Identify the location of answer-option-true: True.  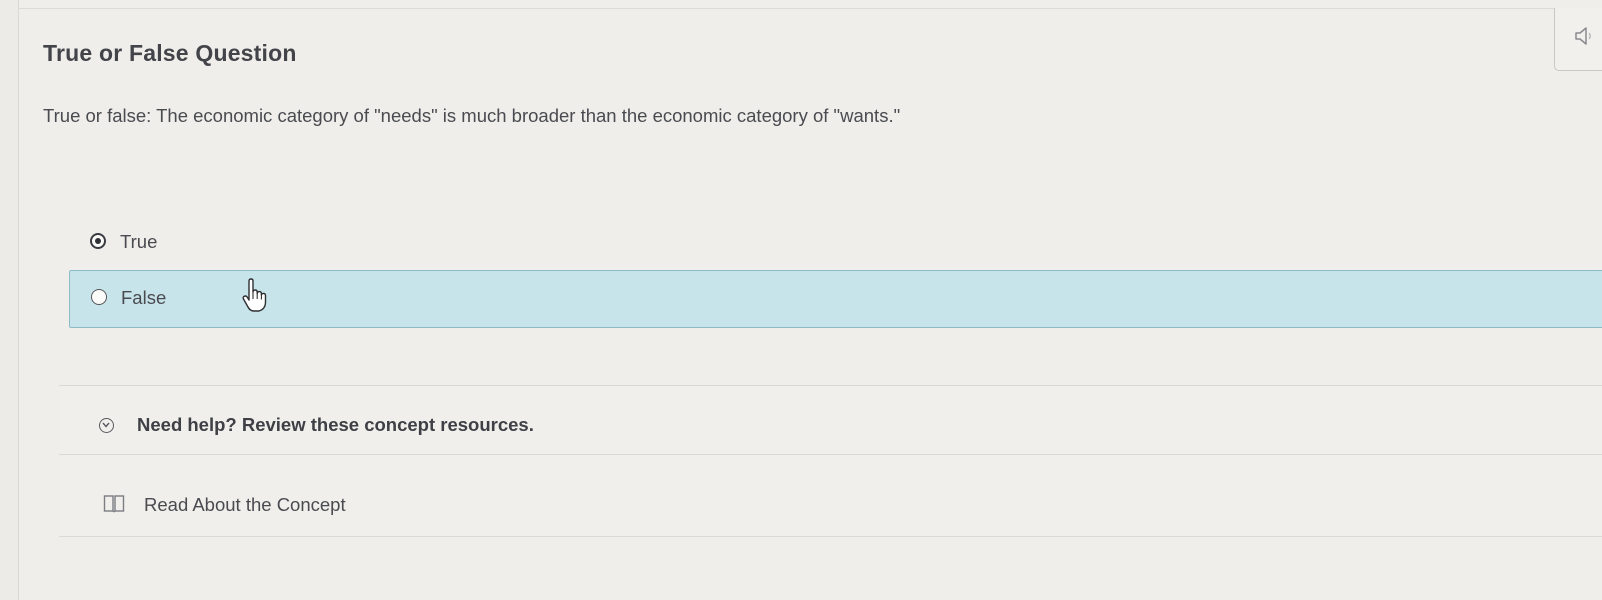
(835, 244).